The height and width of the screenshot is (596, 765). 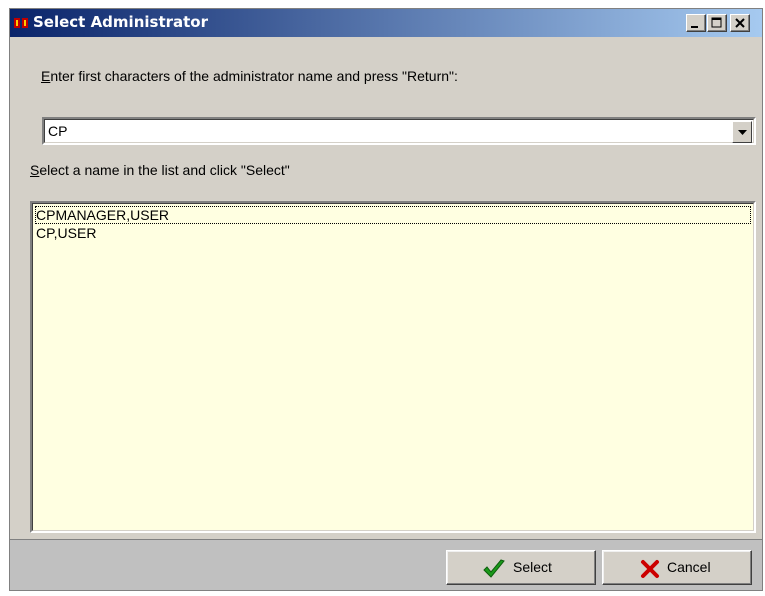 I want to click on cancel-button: Cancel, so click(x=677, y=567).